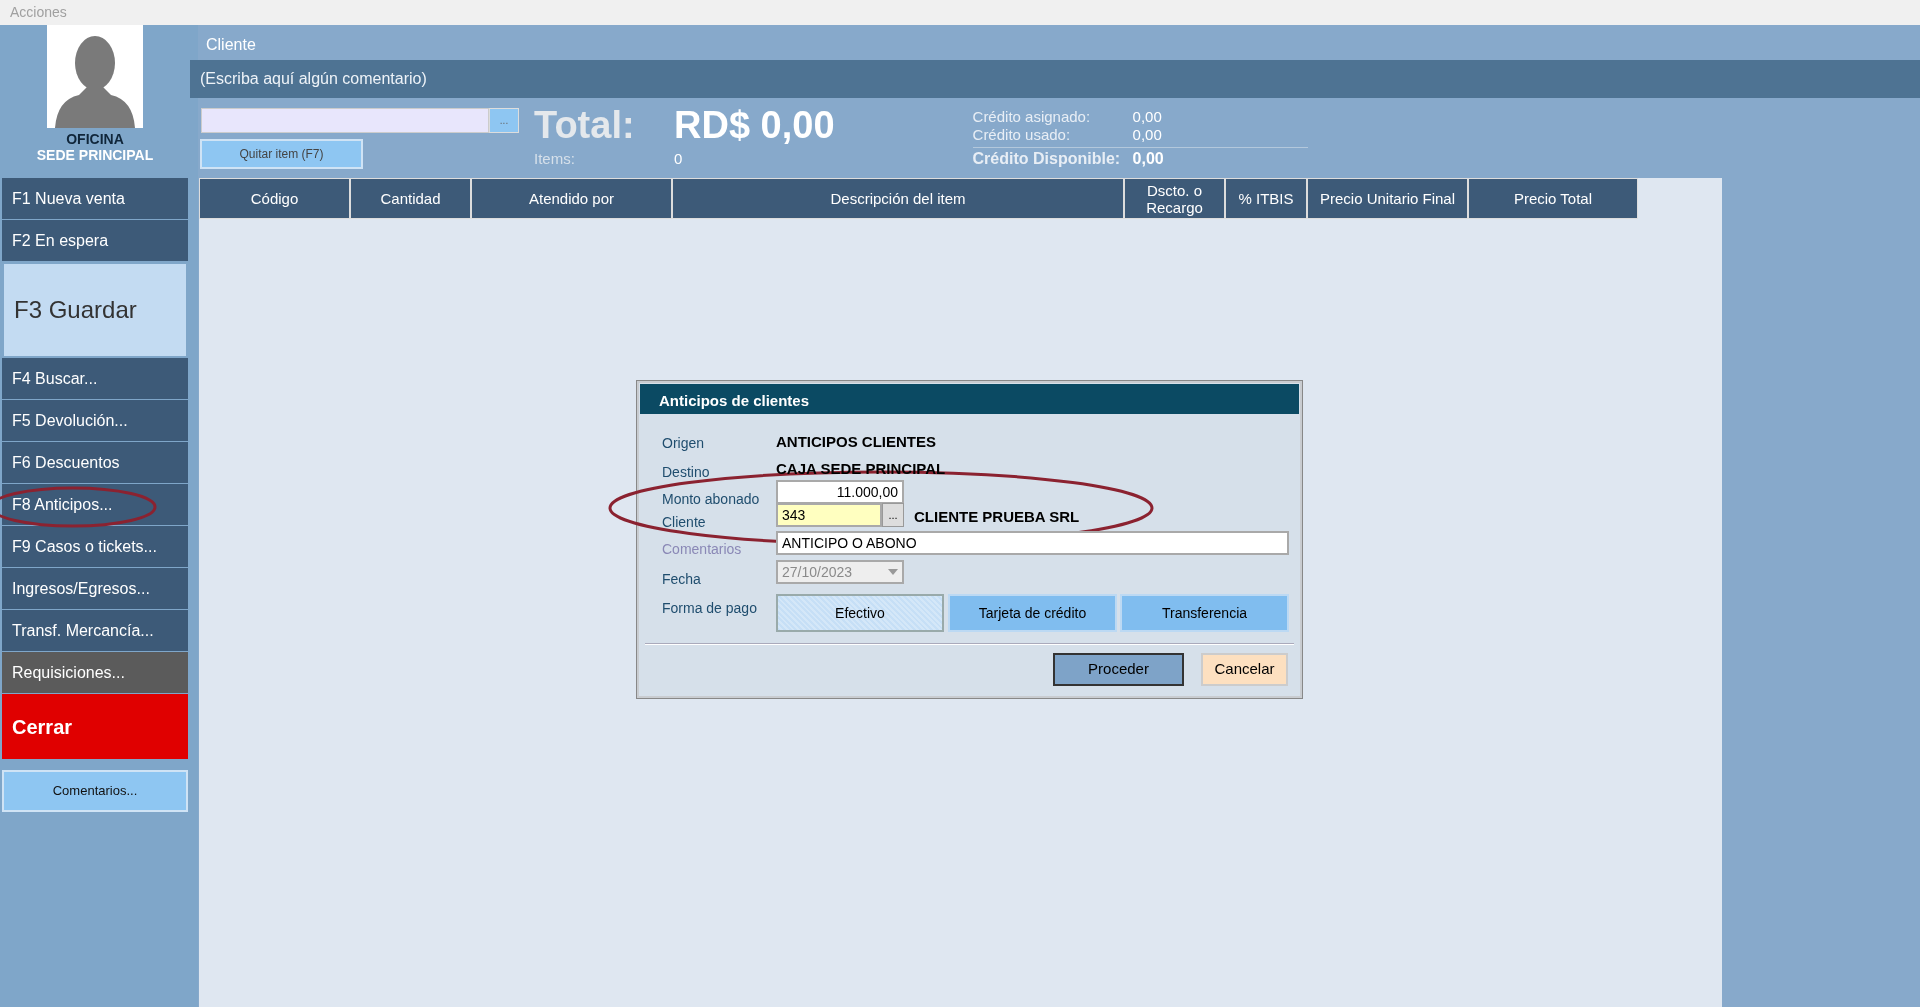 Image resolution: width=1920 pixels, height=1007 pixels. I want to click on credit-label: Crédito usado:, so click(1022, 135).